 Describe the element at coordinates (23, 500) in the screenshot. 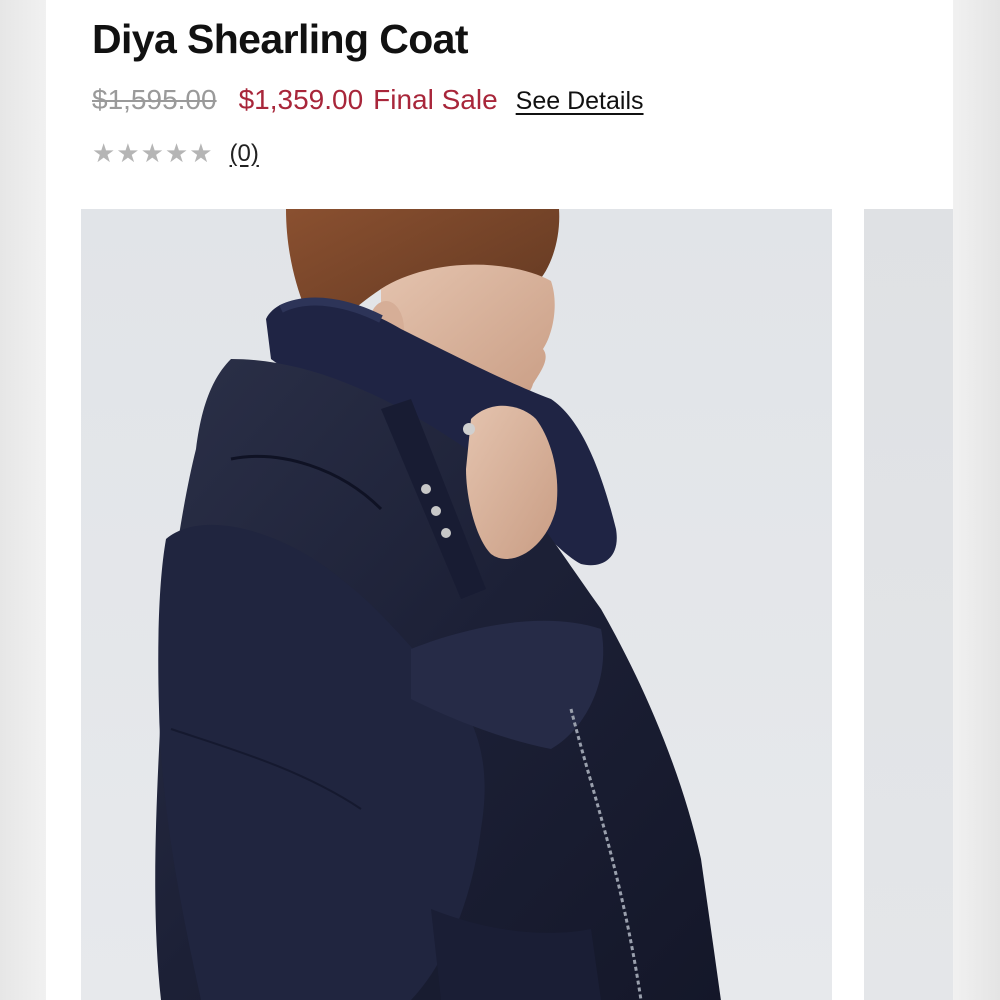

I see `page-side-left` at that location.